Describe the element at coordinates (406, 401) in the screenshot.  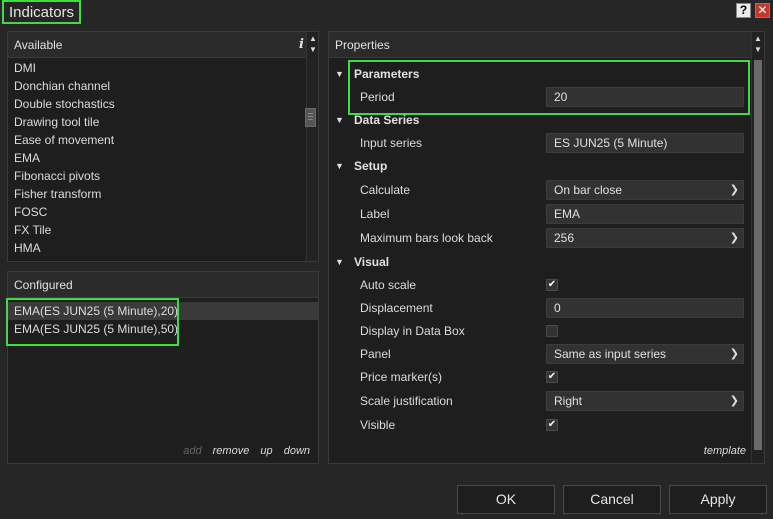
I see `prop-label: Scale justification` at that location.